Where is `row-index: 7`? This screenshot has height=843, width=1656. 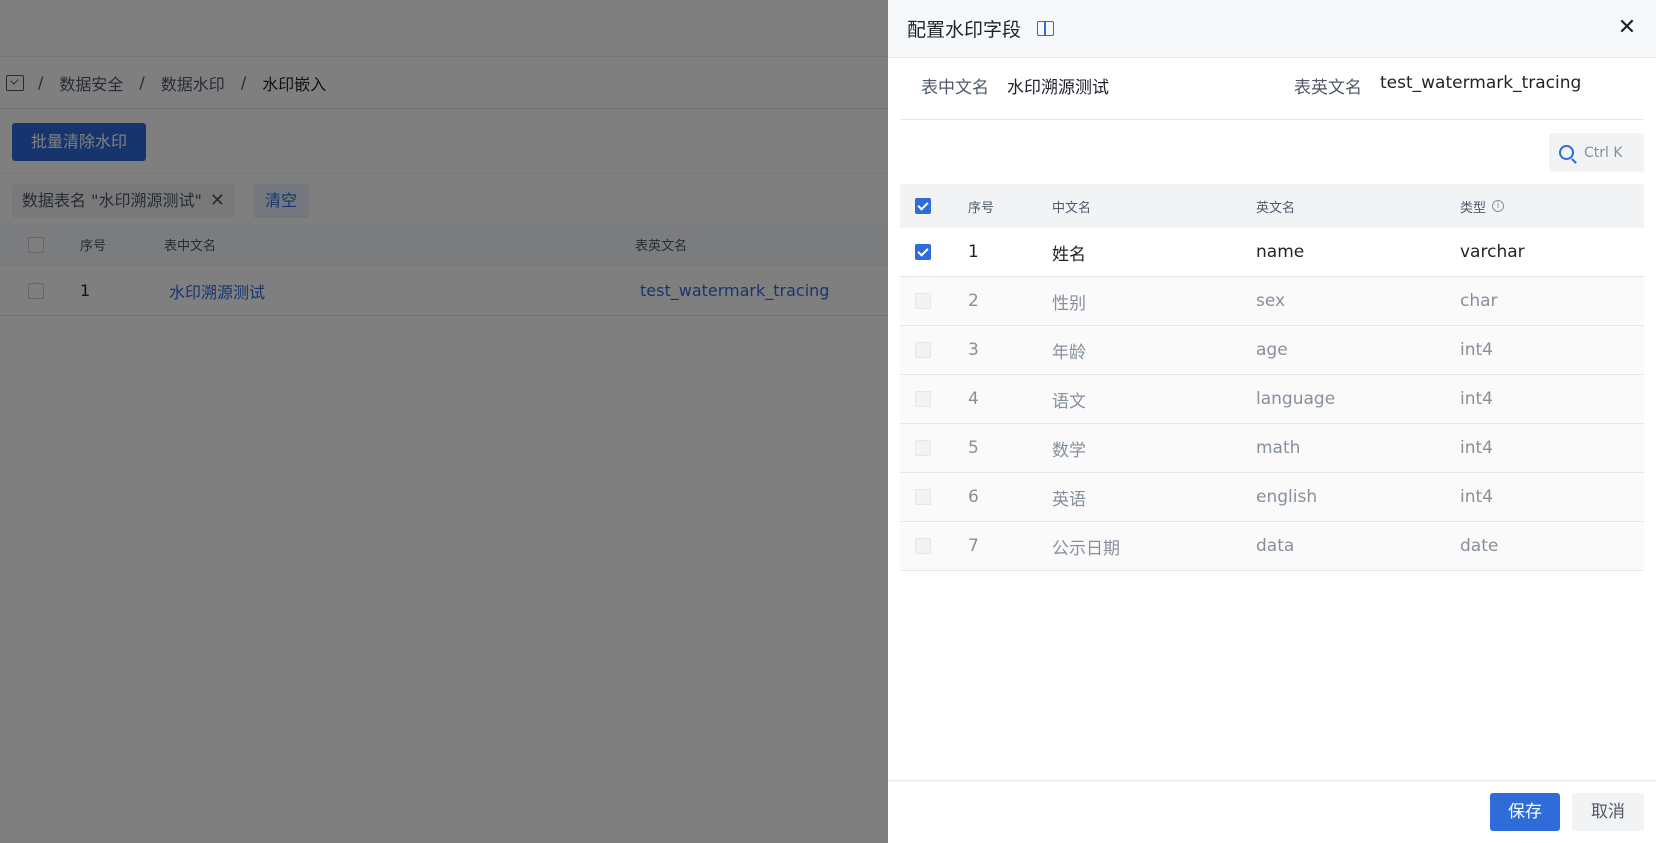 row-index: 7 is located at coordinates (973, 546).